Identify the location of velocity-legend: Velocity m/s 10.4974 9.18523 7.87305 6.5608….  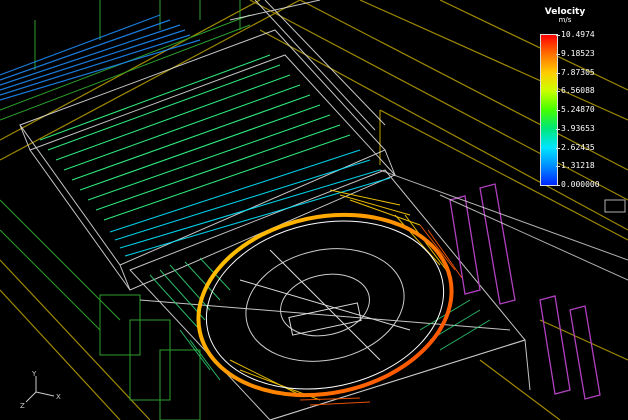
(580, 98).